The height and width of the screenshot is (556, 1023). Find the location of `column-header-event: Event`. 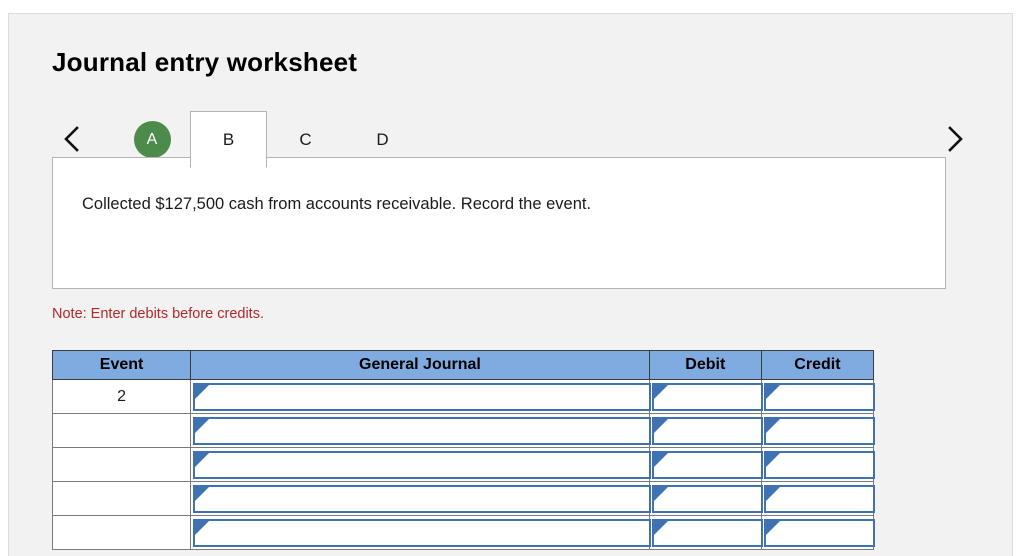

column-header-event: Event is located at coordinates (121, 365).